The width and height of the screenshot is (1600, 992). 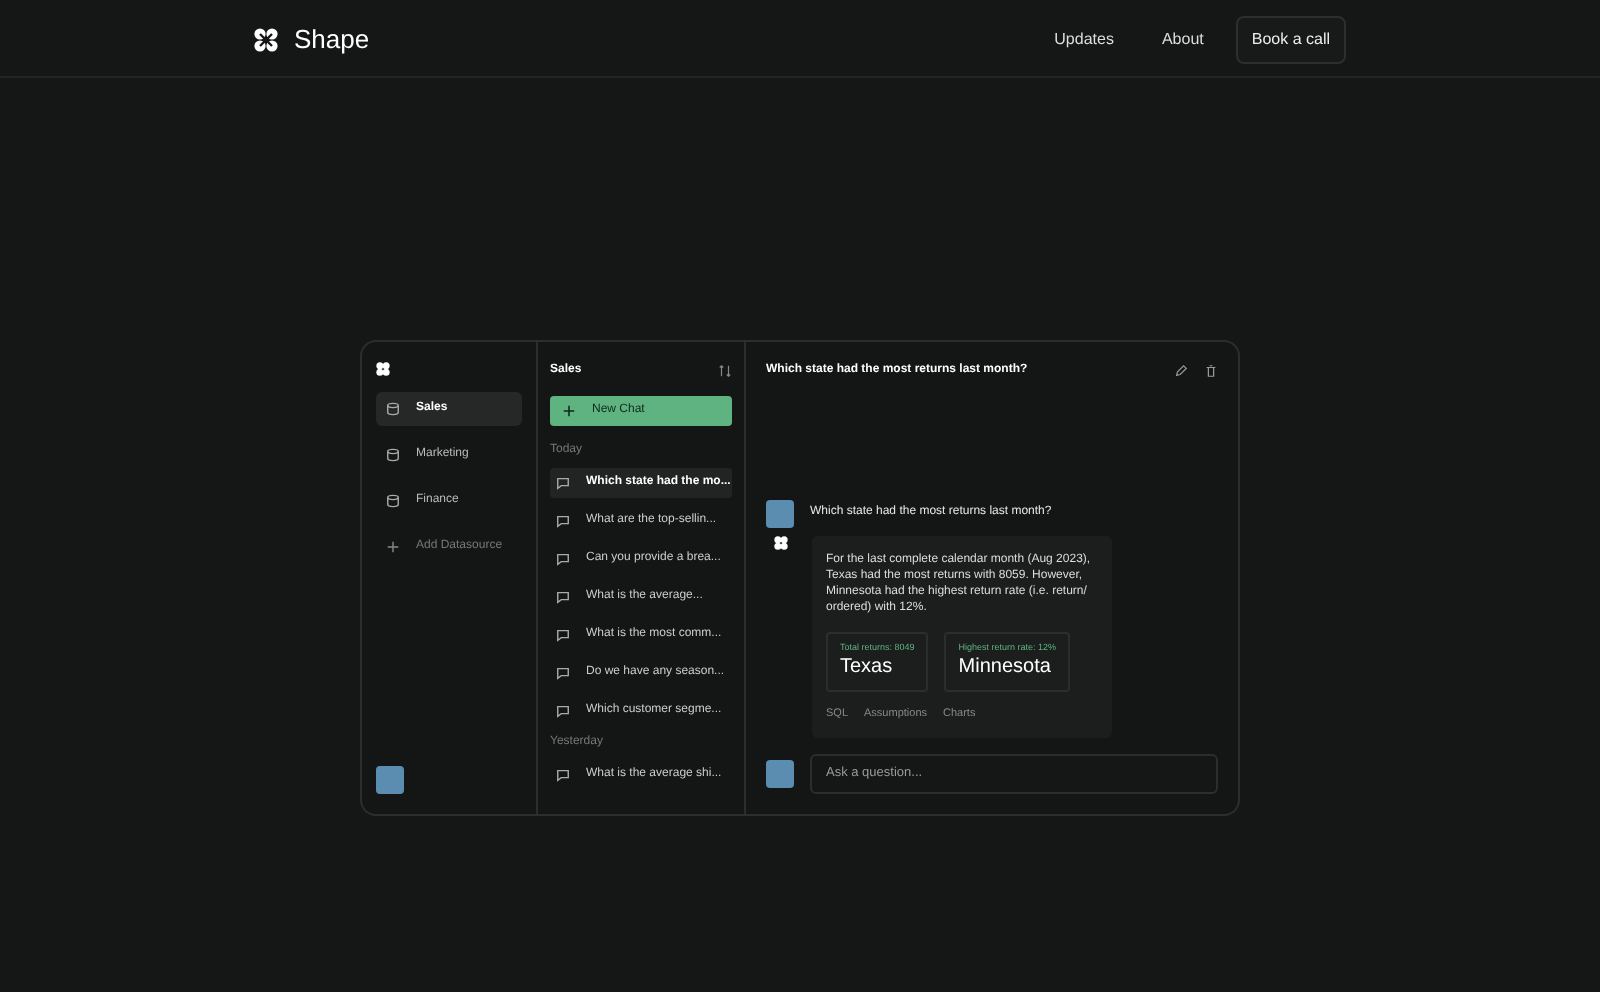 I want to click on nav-link: About, so click(x=1182, y=39).